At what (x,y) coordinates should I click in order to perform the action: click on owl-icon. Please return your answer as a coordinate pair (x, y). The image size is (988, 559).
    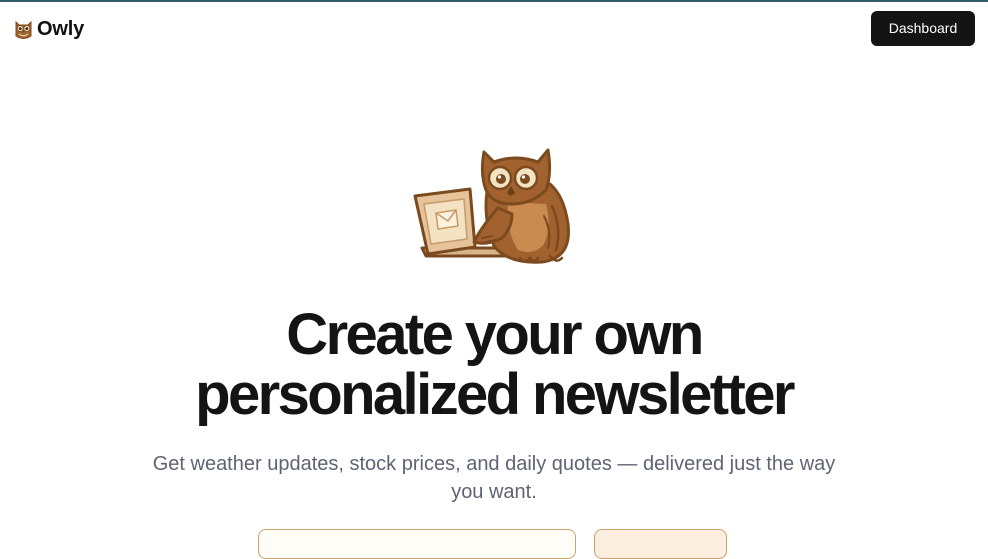
    Looking at the image, I should click on (23, 29).